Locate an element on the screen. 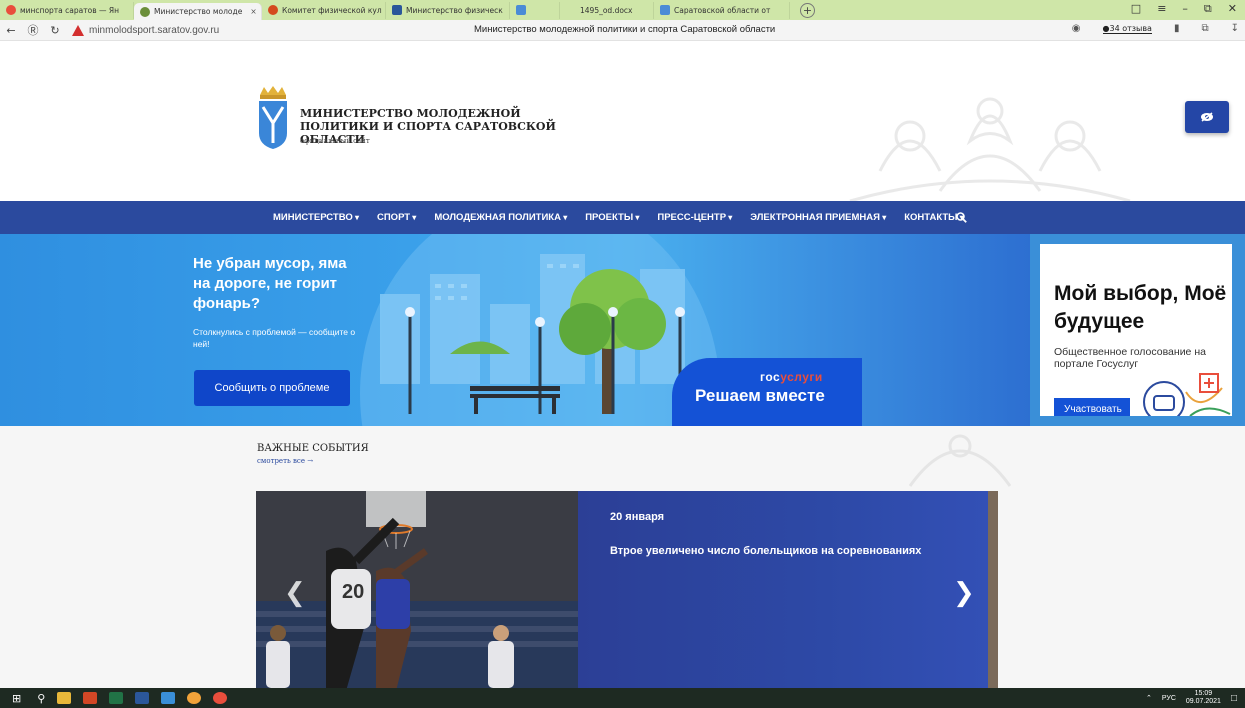 The image size is (1245, 708). powerpoint-icon is located at coordinates (90, 698).